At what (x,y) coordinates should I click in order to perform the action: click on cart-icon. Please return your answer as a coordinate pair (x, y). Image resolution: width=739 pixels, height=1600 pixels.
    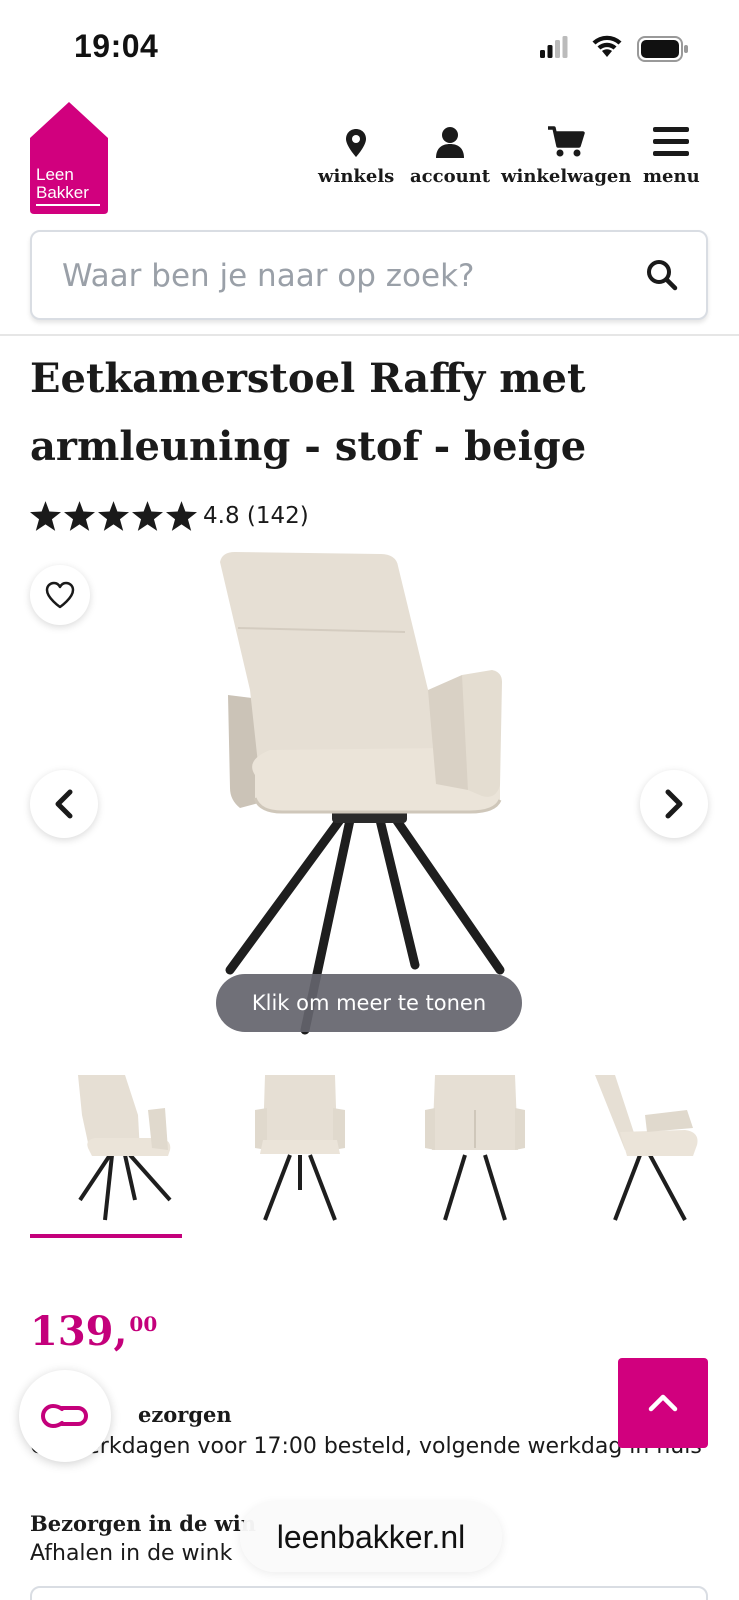
    Looking at the image, I should click on (566, 140).